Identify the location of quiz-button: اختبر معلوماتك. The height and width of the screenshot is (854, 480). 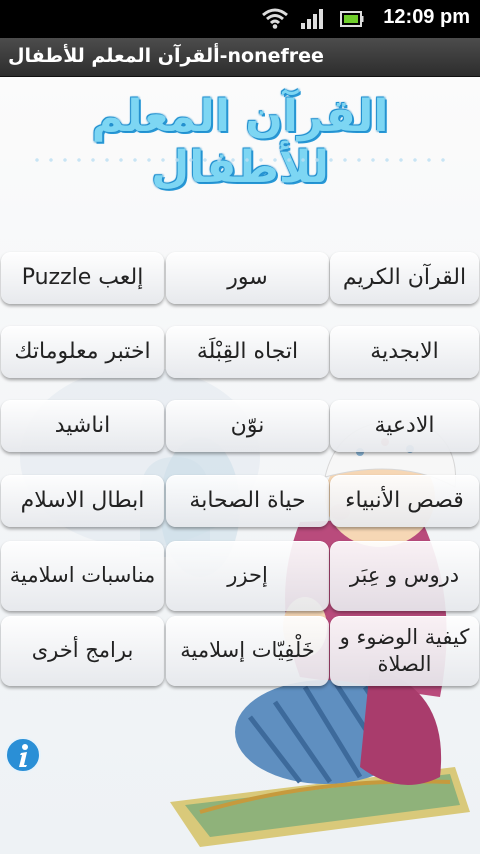
(82, 352).